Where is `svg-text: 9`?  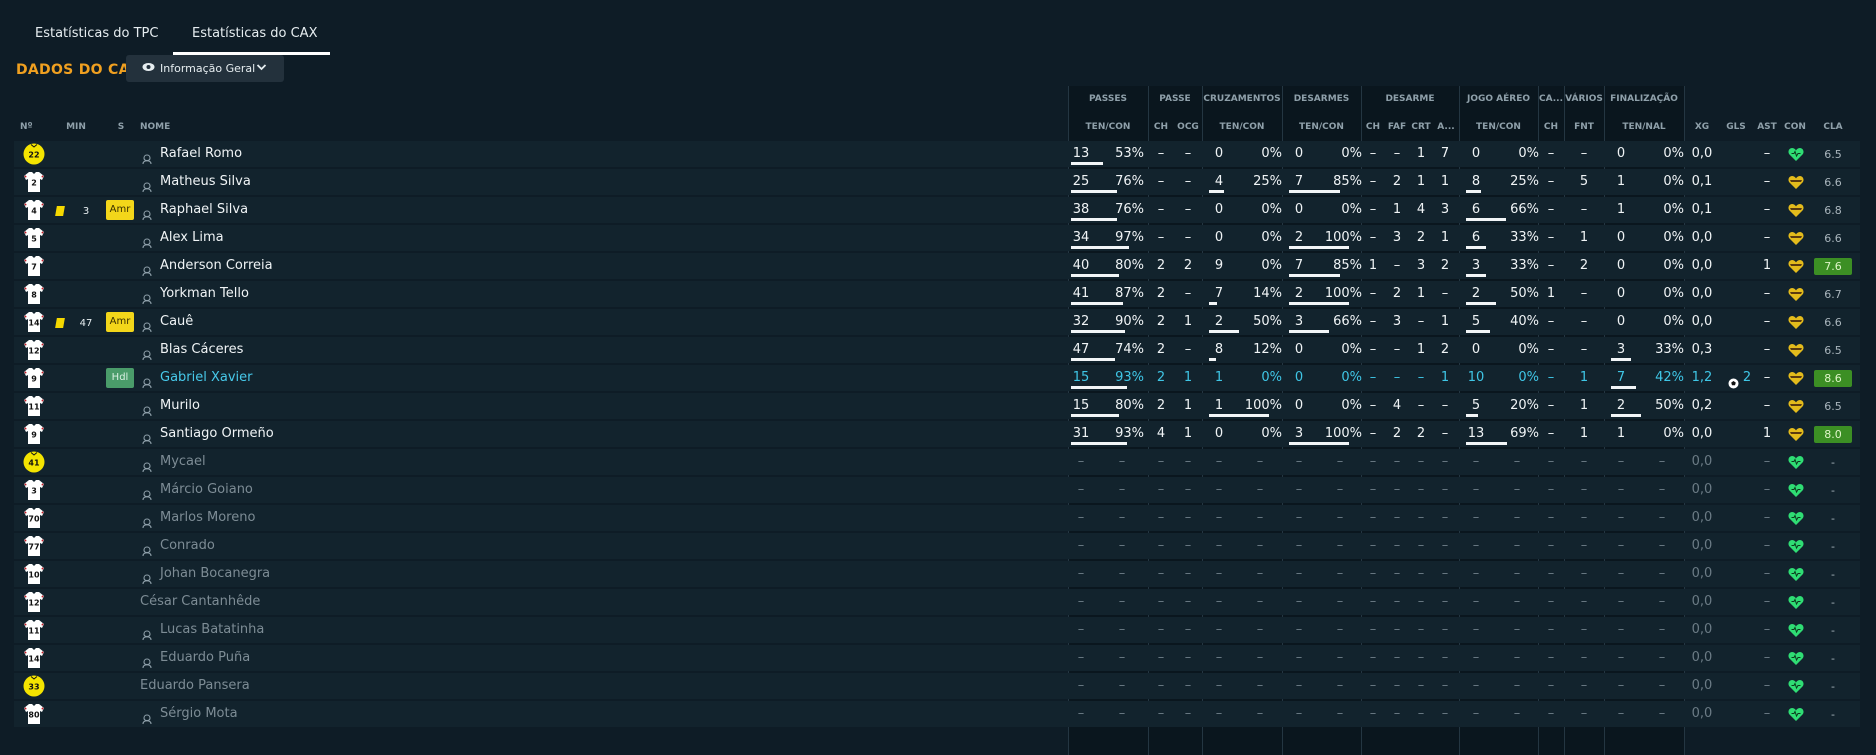 svg-text: 9 is located at coordinates (34, 435).